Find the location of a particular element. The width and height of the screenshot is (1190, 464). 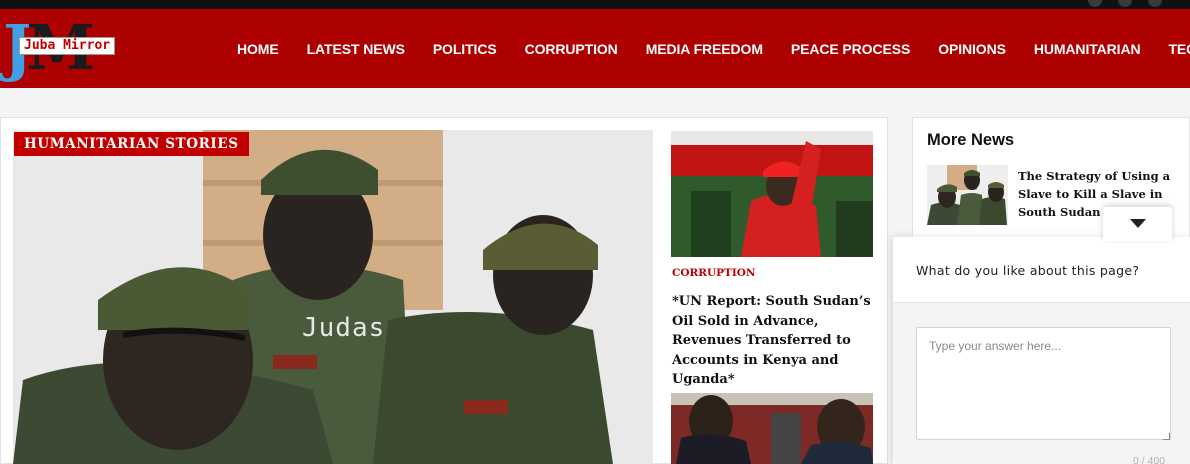

feedback-answer-input is located at coordinates (1043, 383).